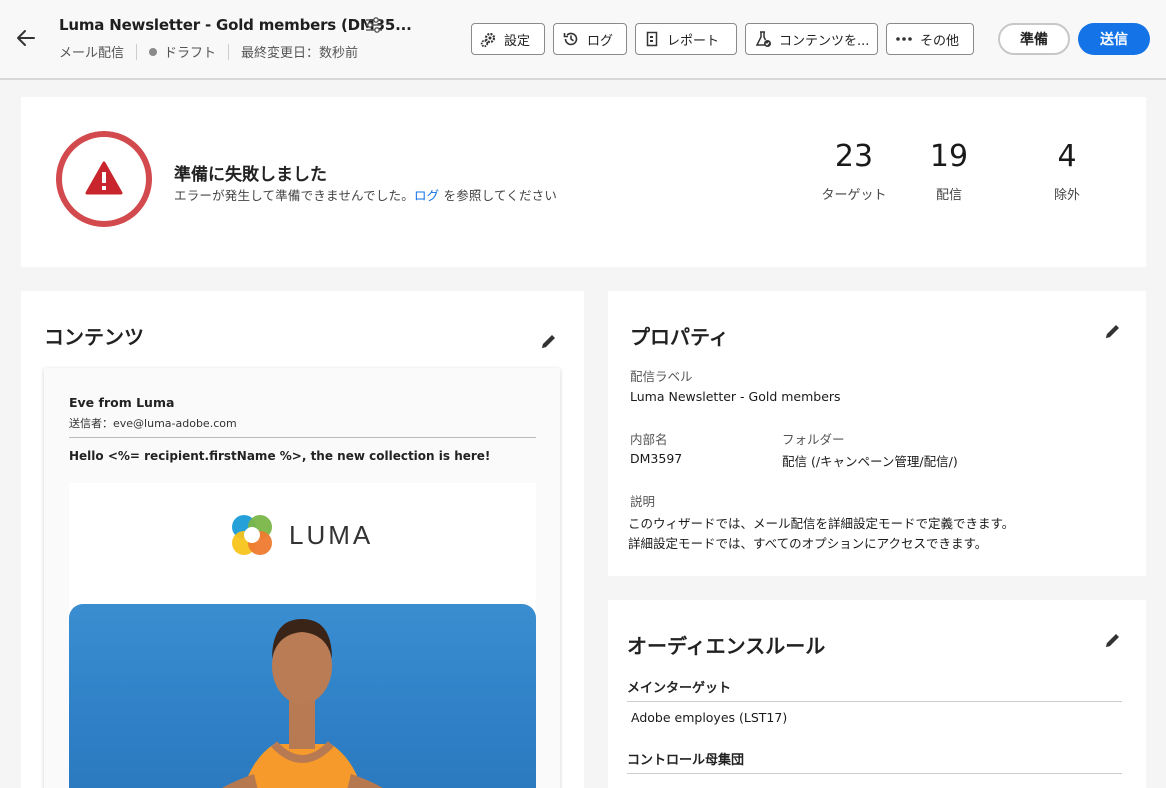 This screenshot has height=788, width=1166. I want to click on more-button: その他, so click(930, 39).